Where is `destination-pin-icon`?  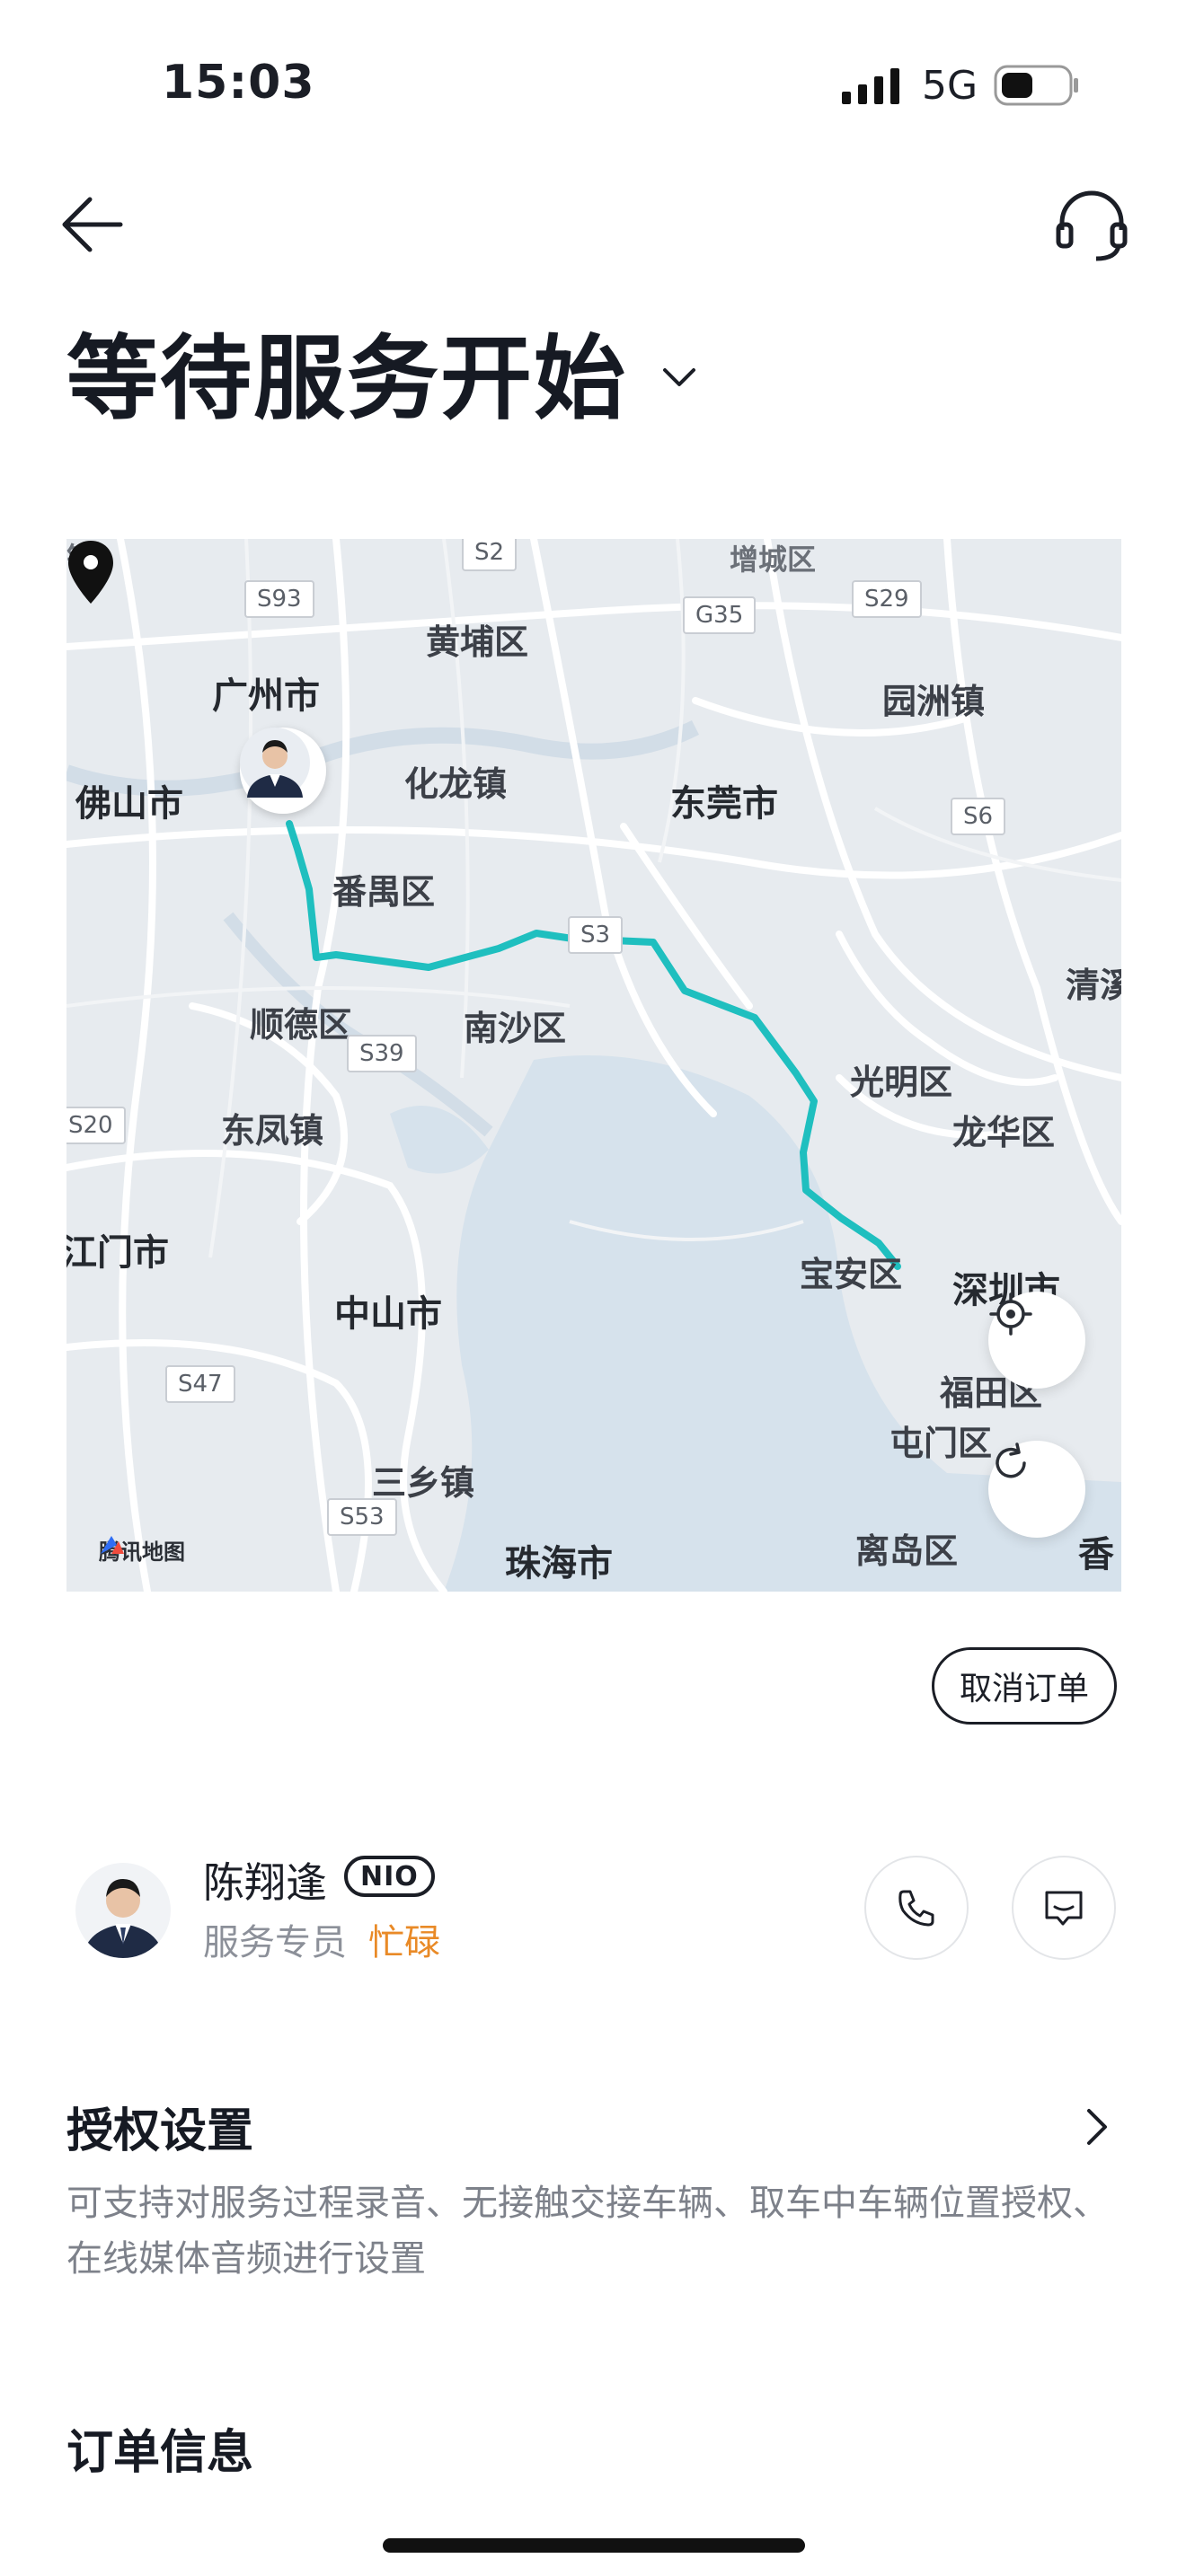 destination-pin-icon is located at coordinates (90, 572).